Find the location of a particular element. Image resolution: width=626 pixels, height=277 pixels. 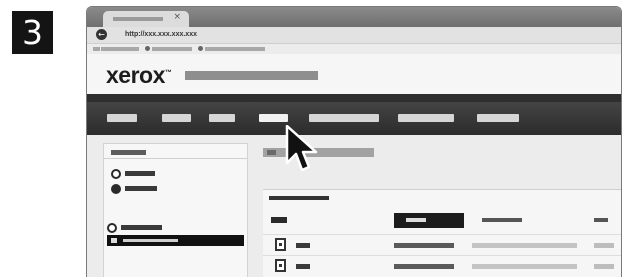

table-title is located at coordinates (299, 198).